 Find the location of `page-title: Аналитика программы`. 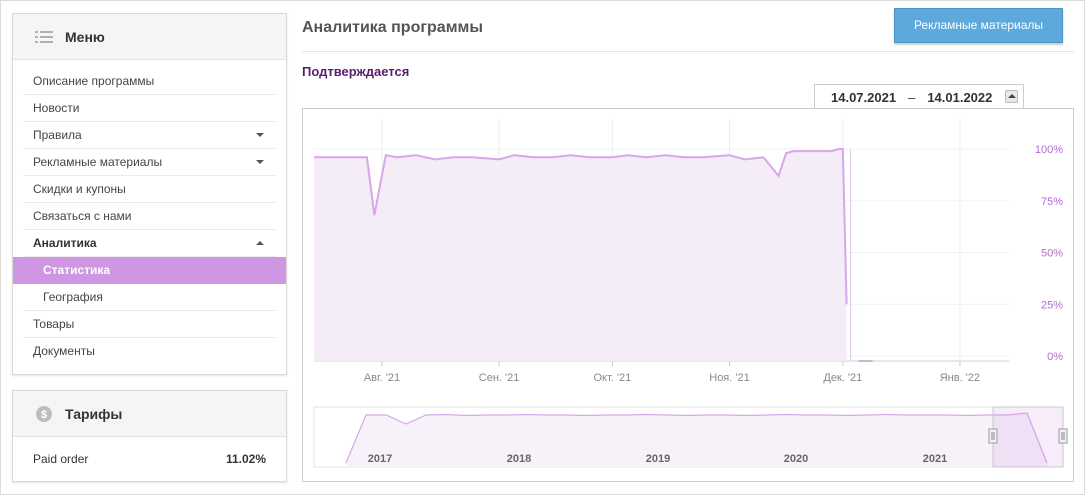

page-title: Аналитика программы is located at coordinates (393, 27).